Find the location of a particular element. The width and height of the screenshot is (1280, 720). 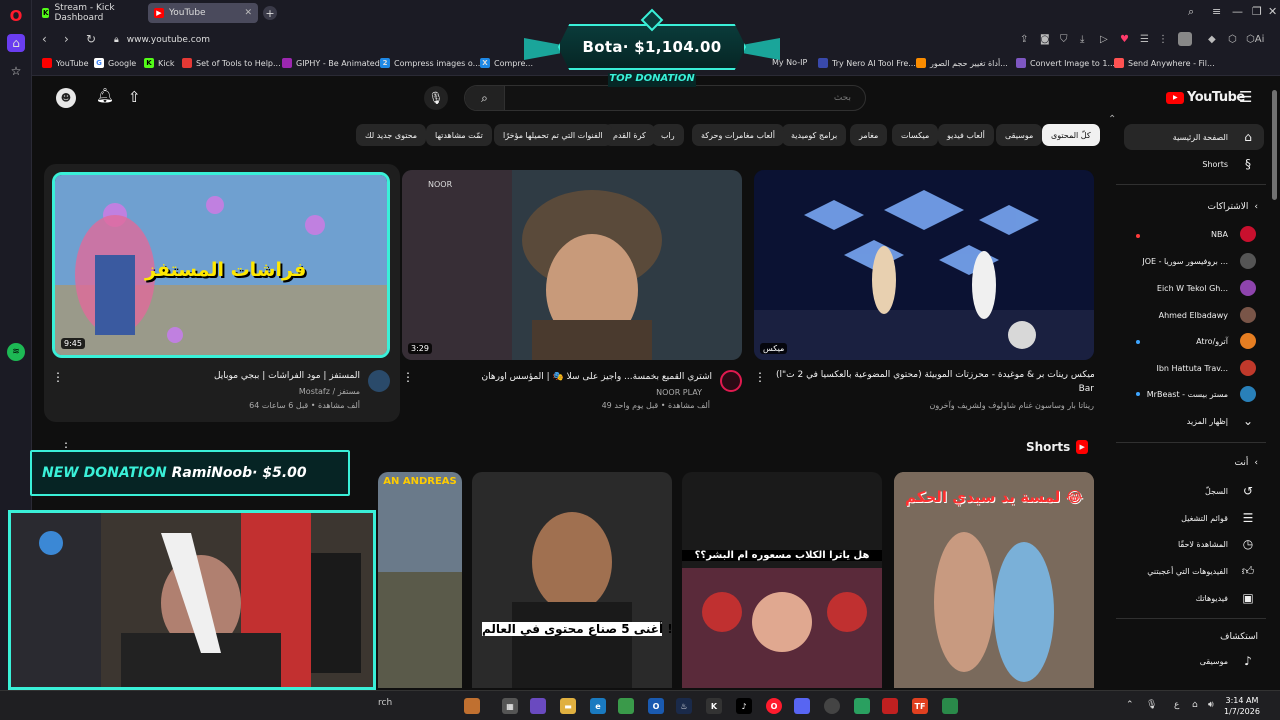

play-icon: ▷ is located at coordinates (1104, 39).